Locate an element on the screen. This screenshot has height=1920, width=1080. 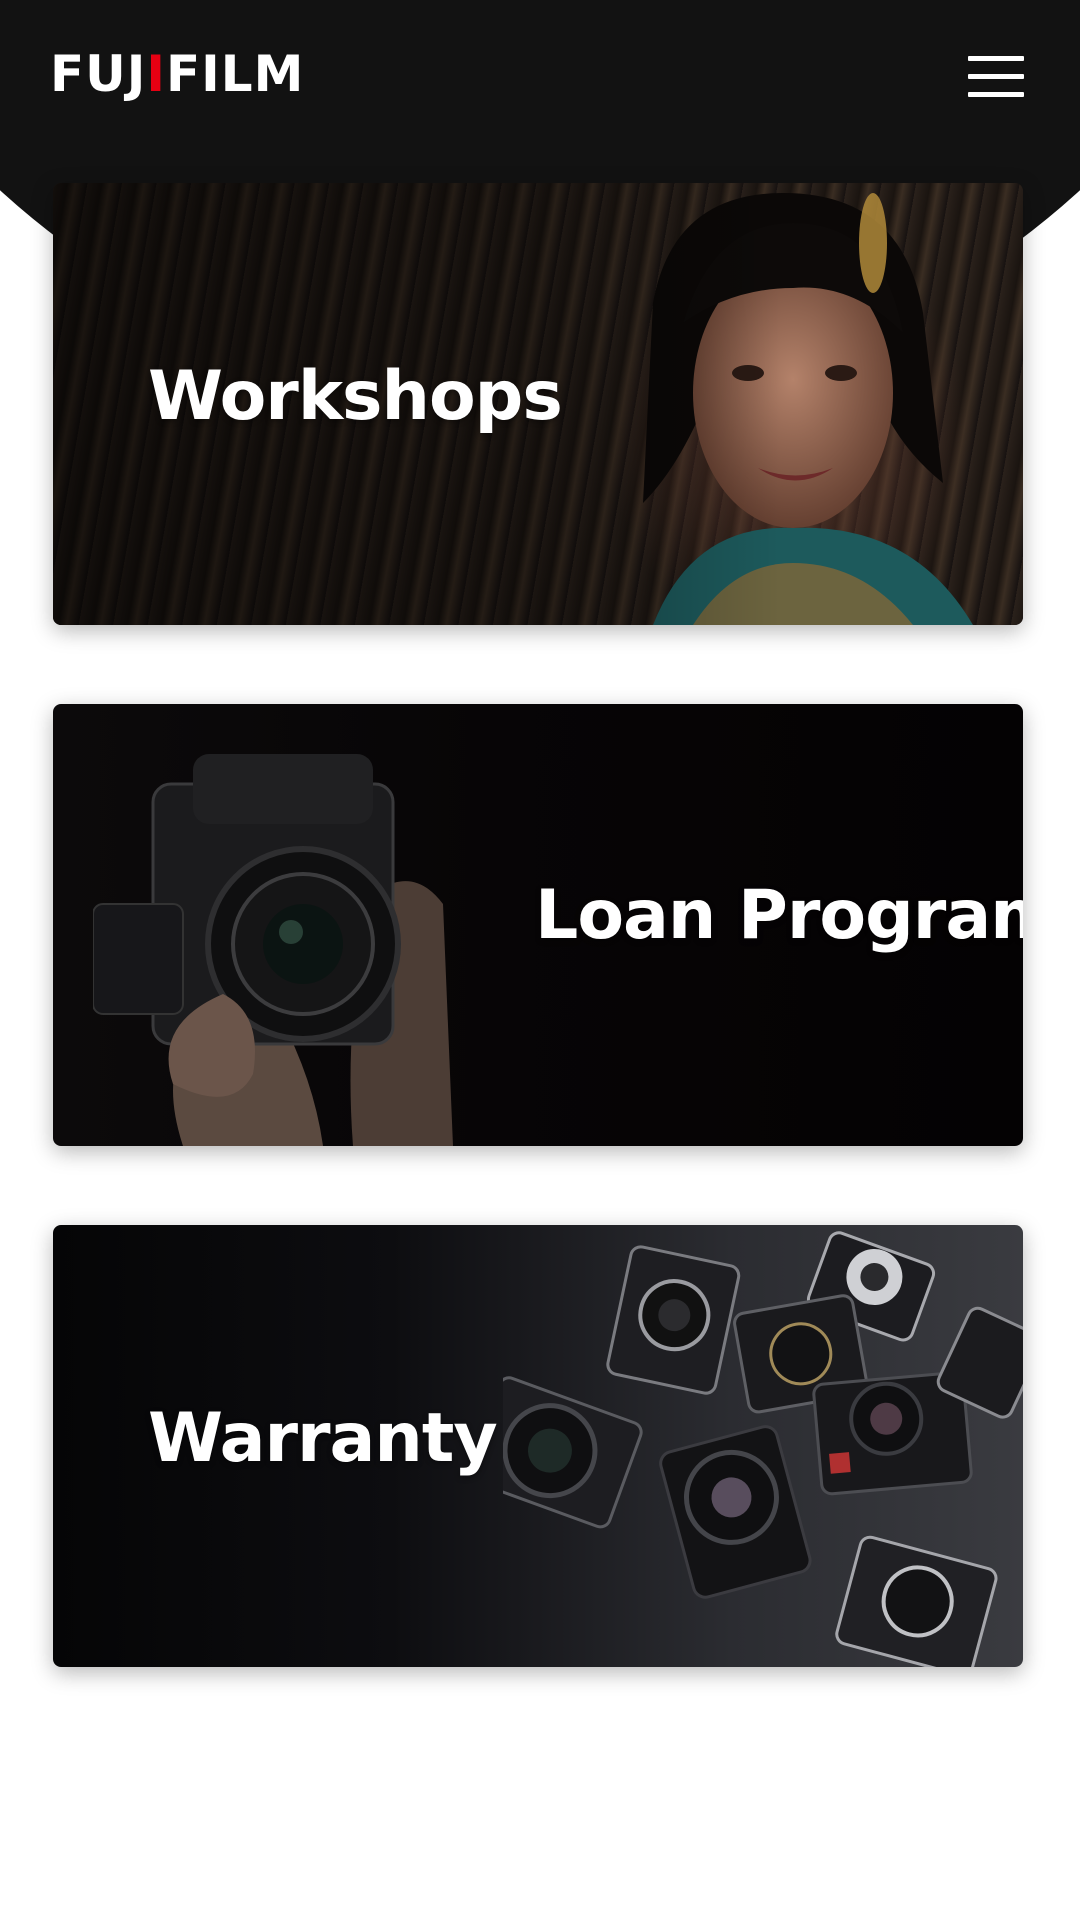
fujifilm-logo: FUJIFILM is located at coordinates (177, 74).